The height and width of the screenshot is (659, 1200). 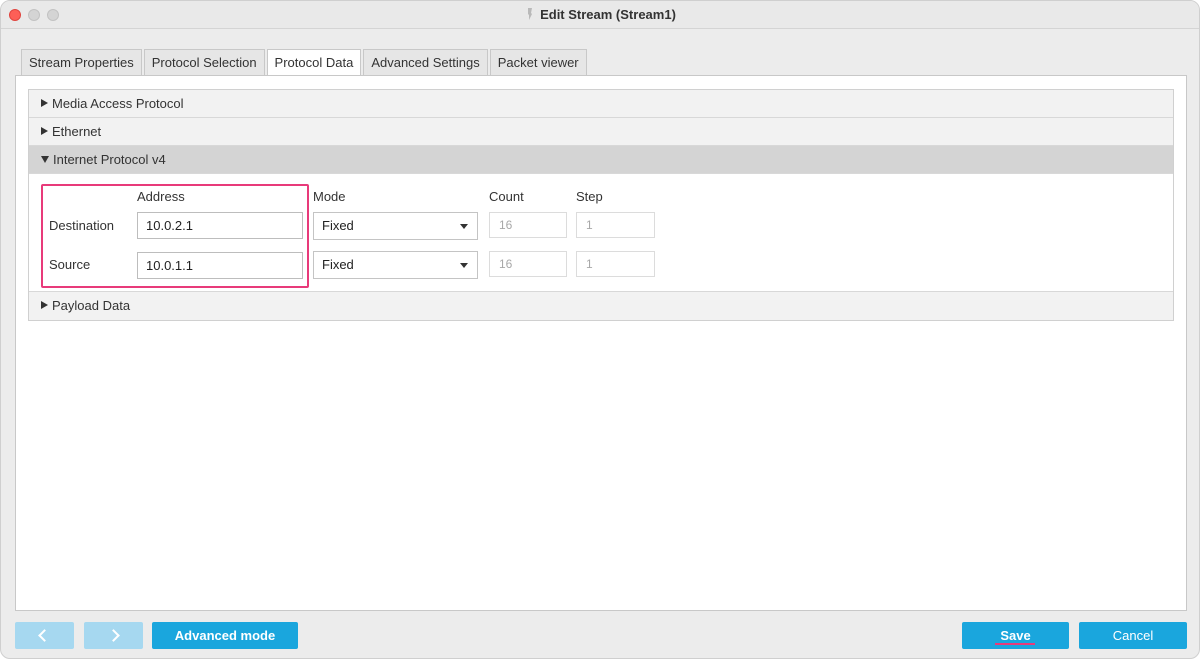 I want to click on source-step-input: 1, so click(x=615, y=264).